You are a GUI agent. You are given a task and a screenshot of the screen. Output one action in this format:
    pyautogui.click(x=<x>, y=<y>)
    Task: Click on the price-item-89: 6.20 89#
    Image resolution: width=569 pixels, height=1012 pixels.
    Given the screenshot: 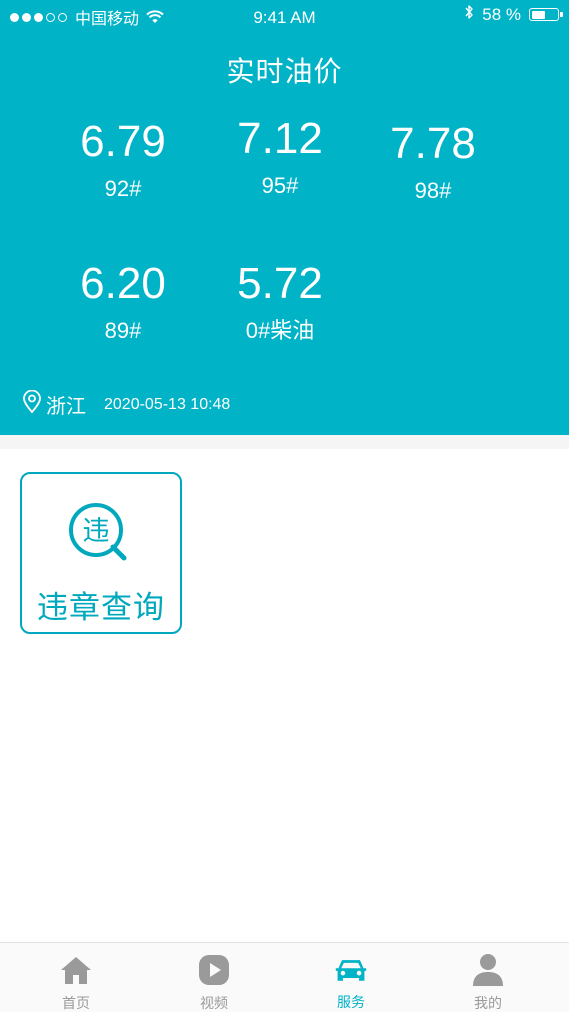 What is the action you would take?
    pyautogui.click(x=123, y=302)
    